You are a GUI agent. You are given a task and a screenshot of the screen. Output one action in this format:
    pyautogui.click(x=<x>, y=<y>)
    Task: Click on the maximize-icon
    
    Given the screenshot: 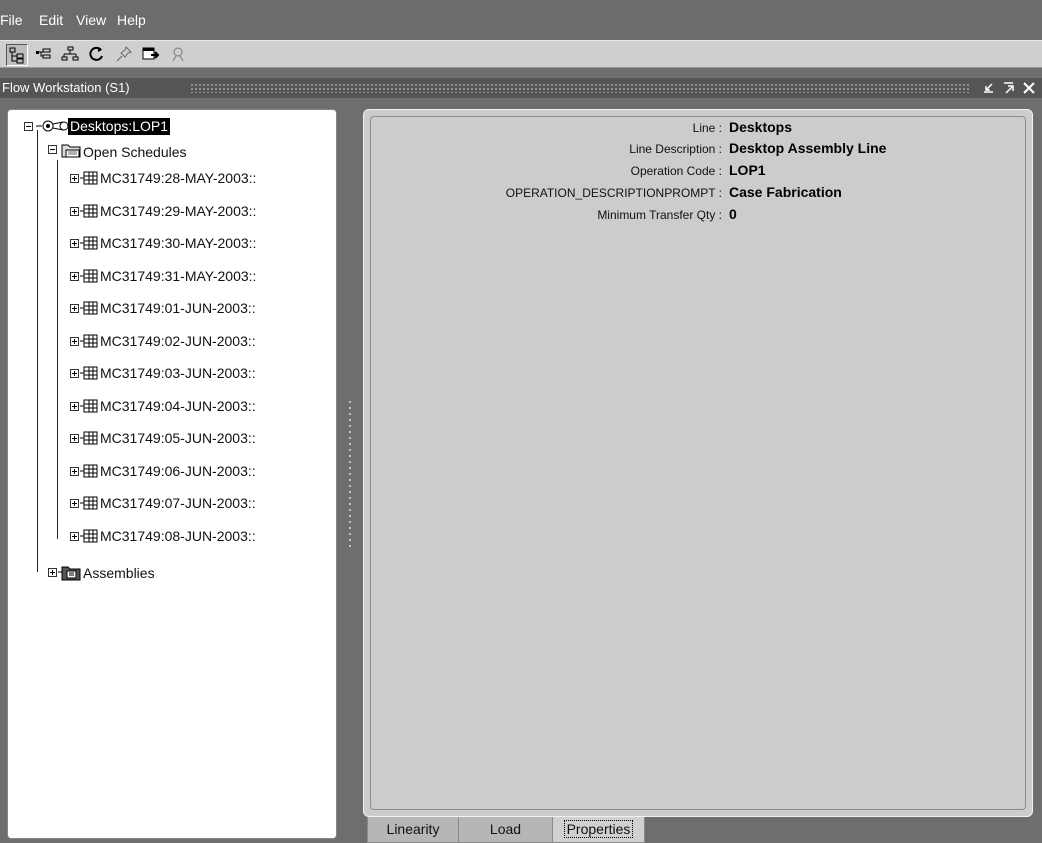 What is the action you would take?
    pyautogui.click(x=1009, y=88)
    